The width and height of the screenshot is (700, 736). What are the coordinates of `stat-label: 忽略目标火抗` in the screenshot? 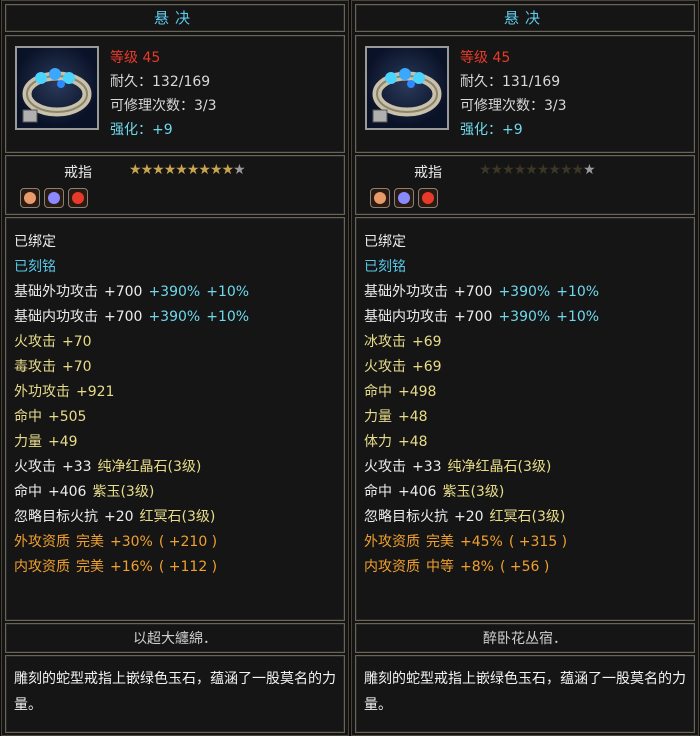 It's located at (406, 517).